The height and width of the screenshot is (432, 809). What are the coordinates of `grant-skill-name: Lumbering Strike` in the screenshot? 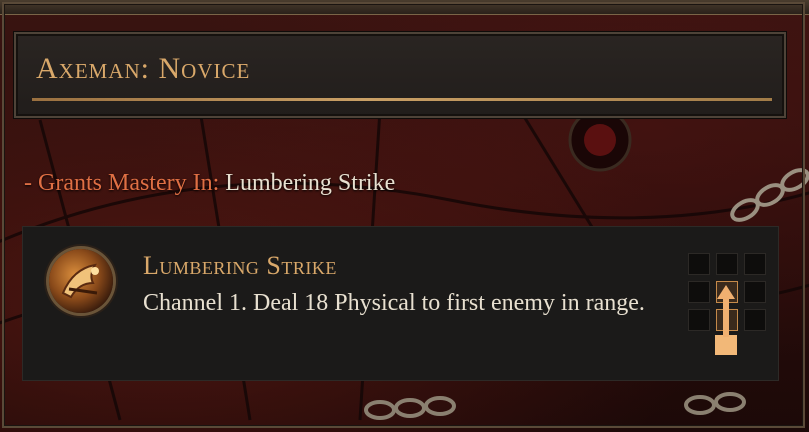 It's located at (310, 183).